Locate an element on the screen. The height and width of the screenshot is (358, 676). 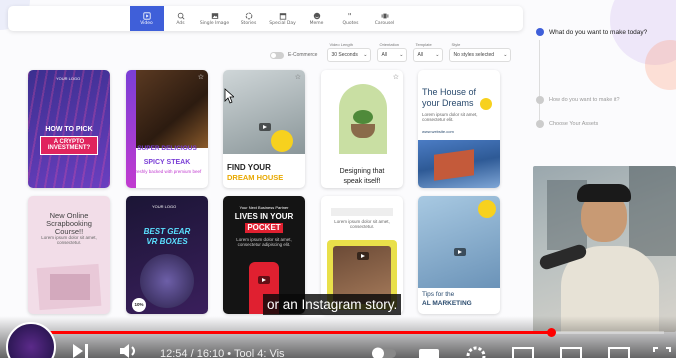
discount-badge: 10% is located at coordinates (139, 305).